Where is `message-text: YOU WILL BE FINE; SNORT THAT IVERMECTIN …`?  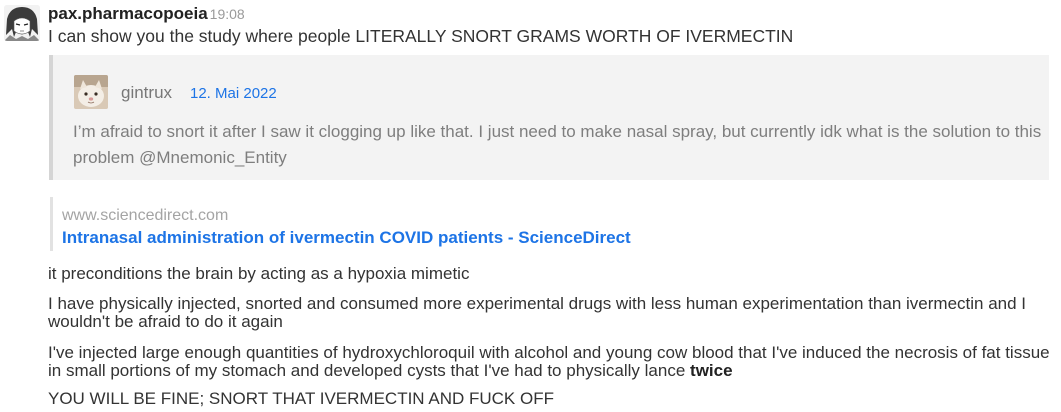
message-text: YOU WILL BE FINE; SNORT THAT IVERMECTIN … is located at coordinates (301, 398).